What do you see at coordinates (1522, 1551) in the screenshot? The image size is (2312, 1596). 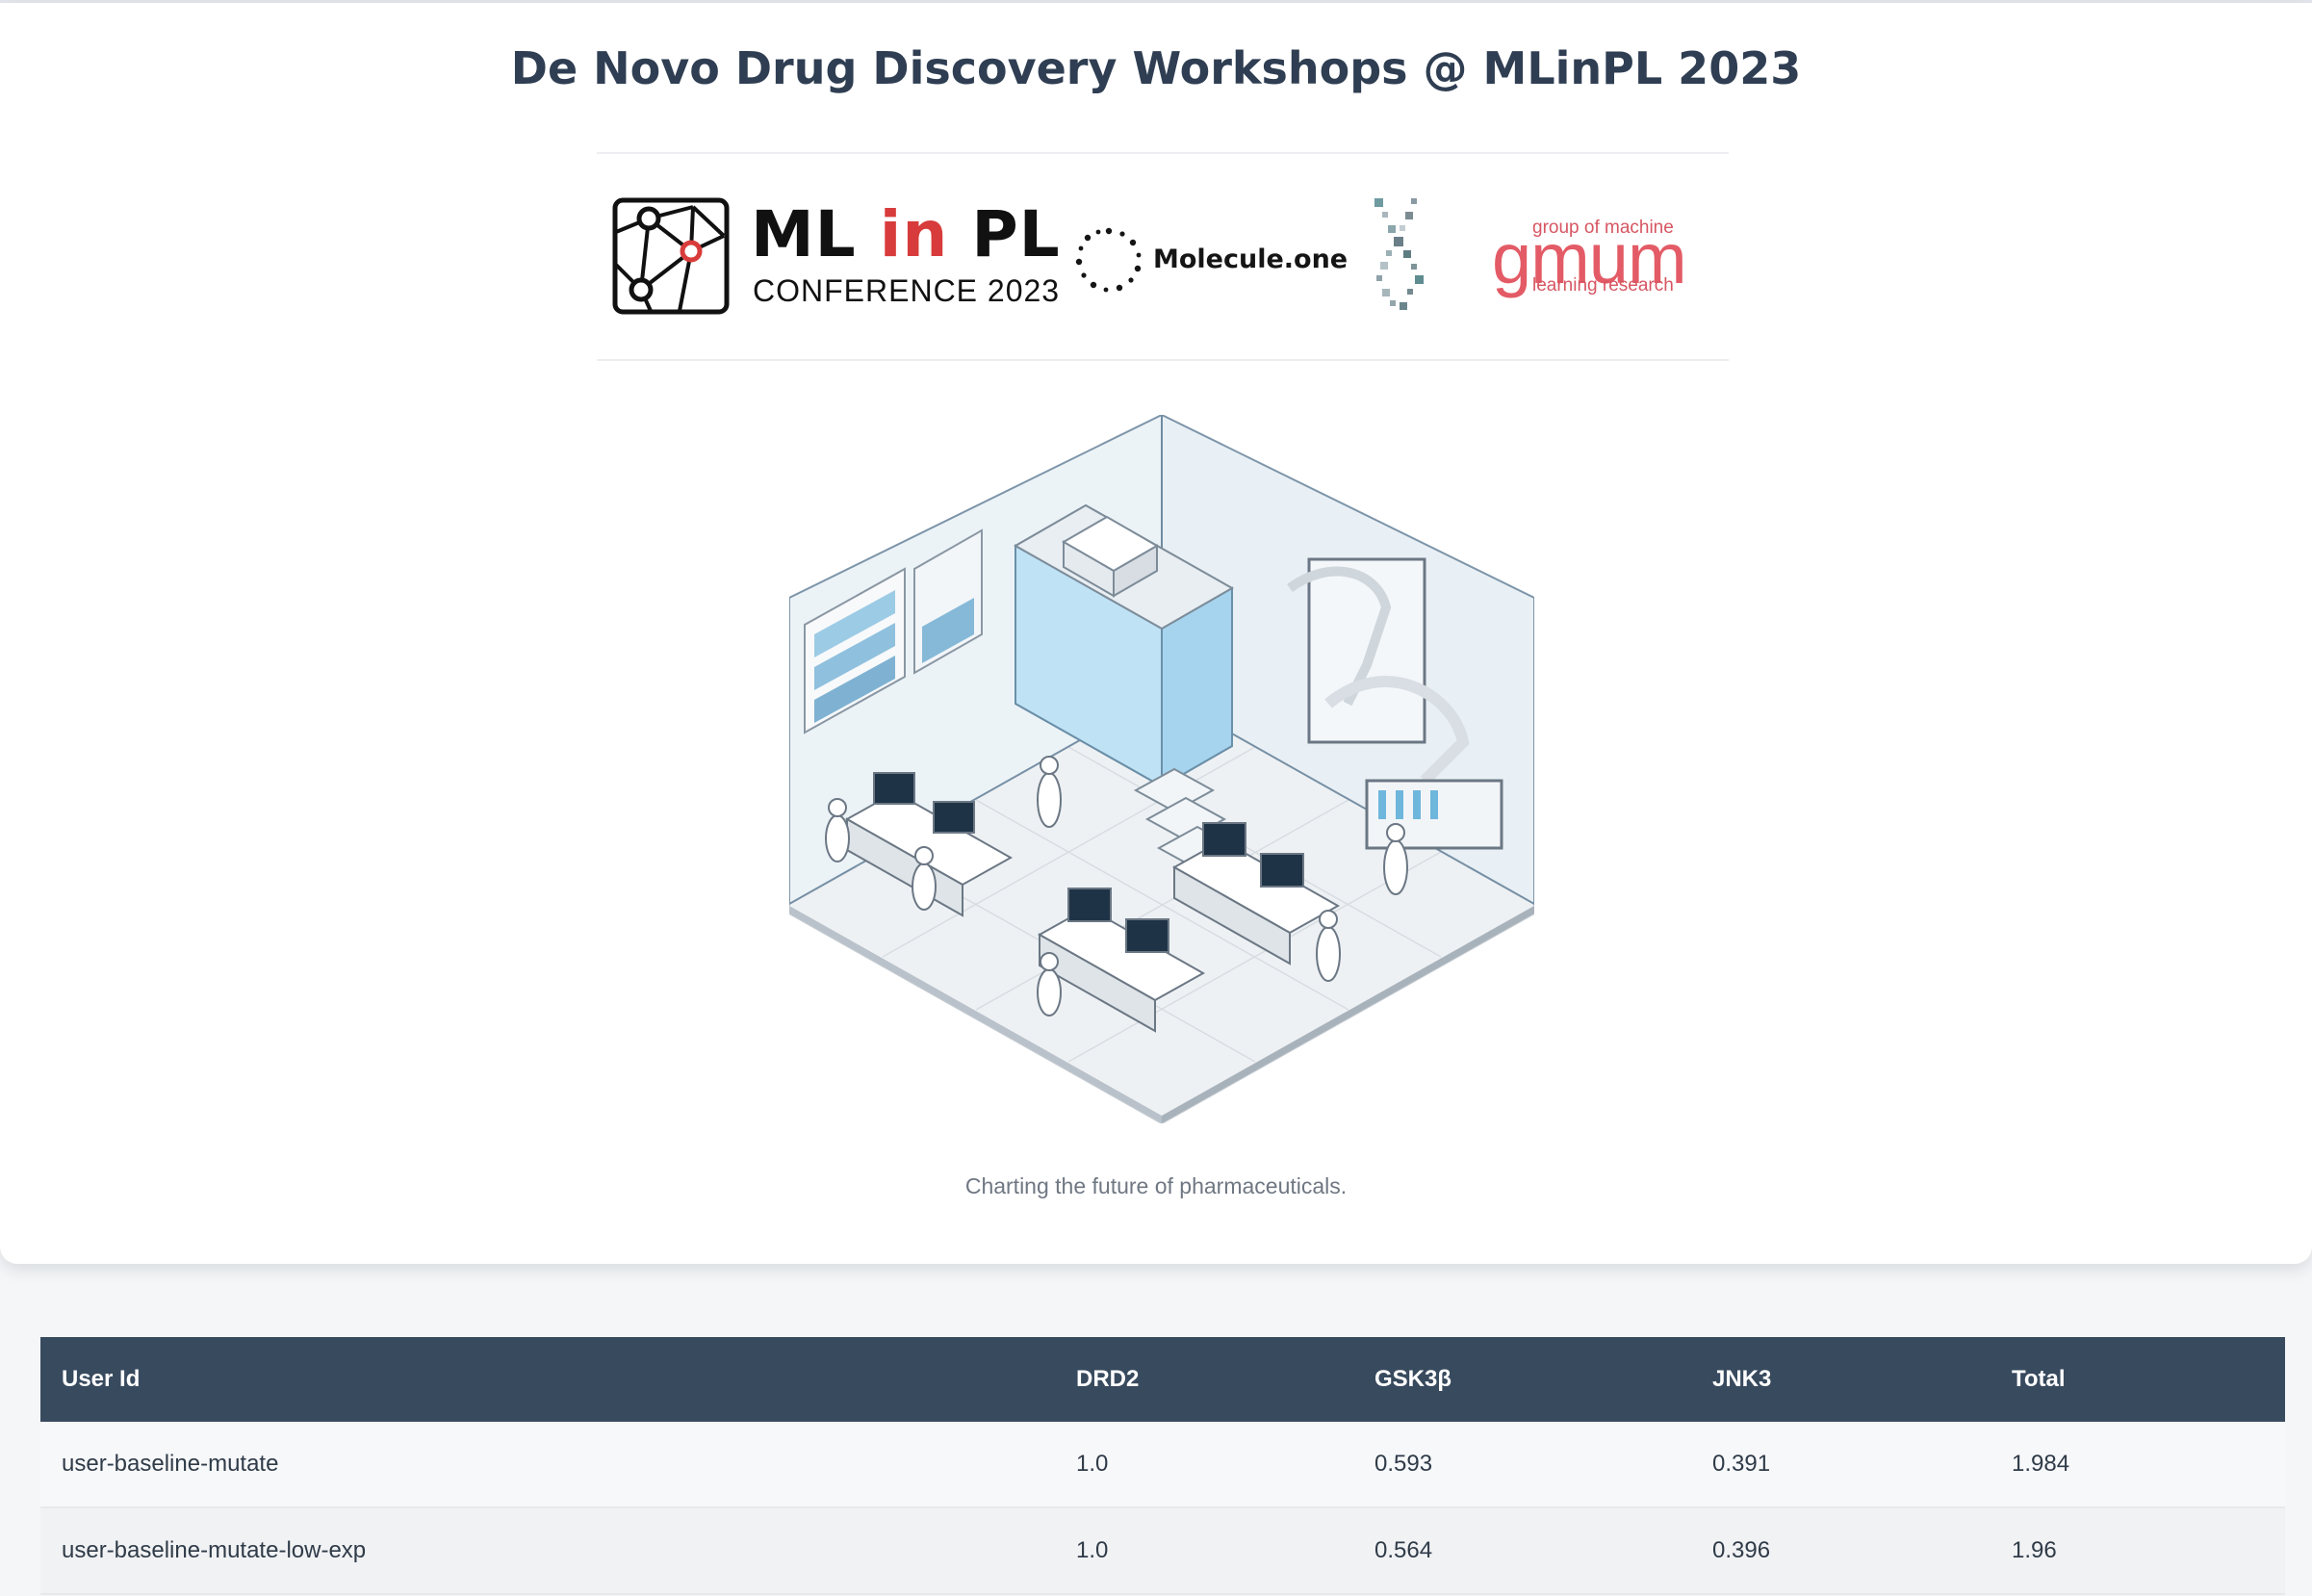 I see `cell-gsk3b: 0.564` at bounding box center [1522, 1551].